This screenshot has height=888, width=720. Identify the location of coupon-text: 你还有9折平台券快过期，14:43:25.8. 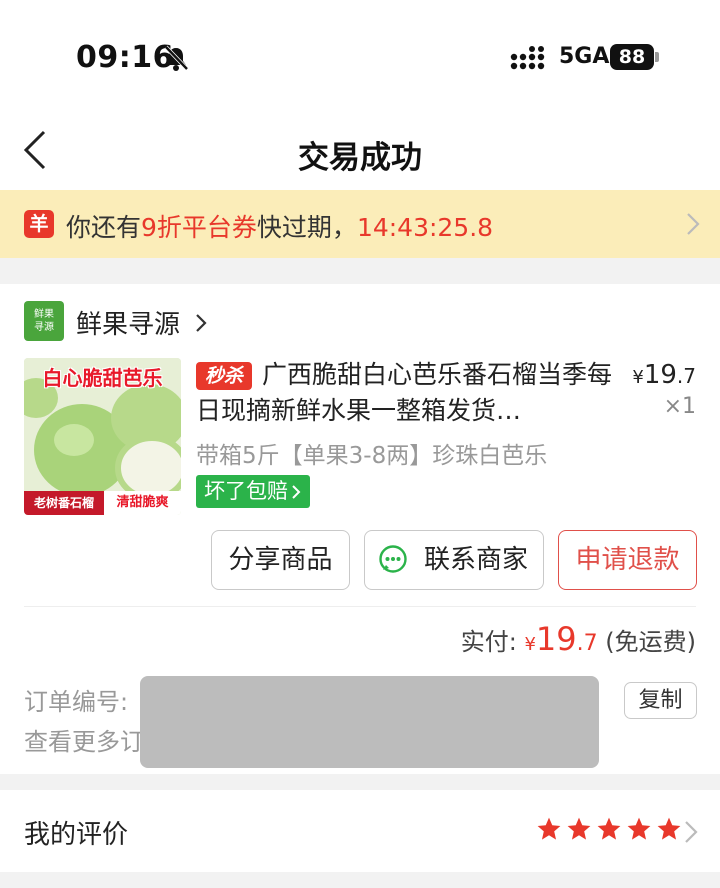
(279, 226).